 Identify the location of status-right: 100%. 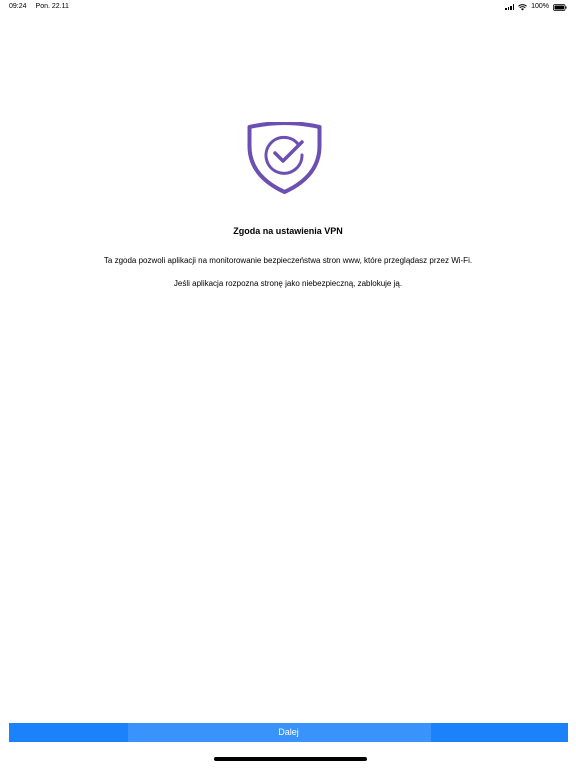
(536, 7).